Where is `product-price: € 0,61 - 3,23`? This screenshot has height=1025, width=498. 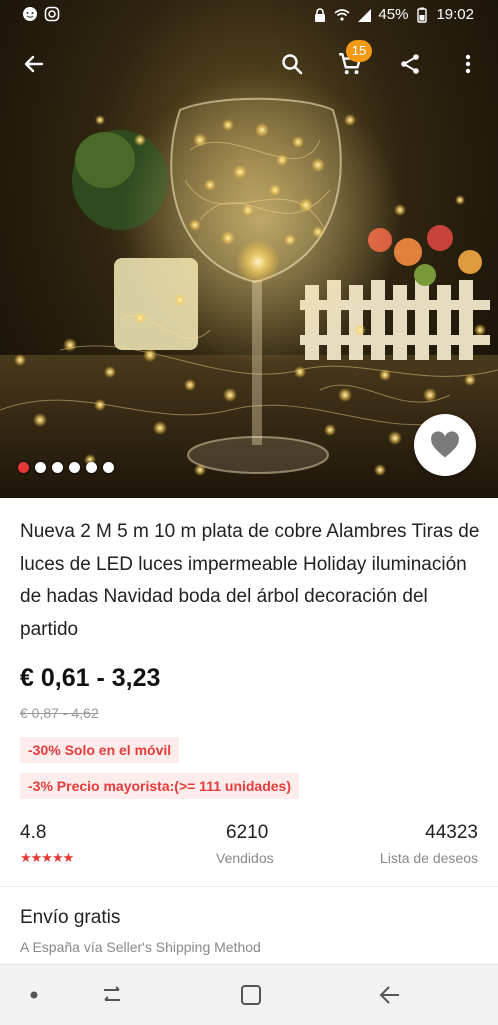
product-price: € 0,61 - 3,23 is located at coordinates (90, 678).